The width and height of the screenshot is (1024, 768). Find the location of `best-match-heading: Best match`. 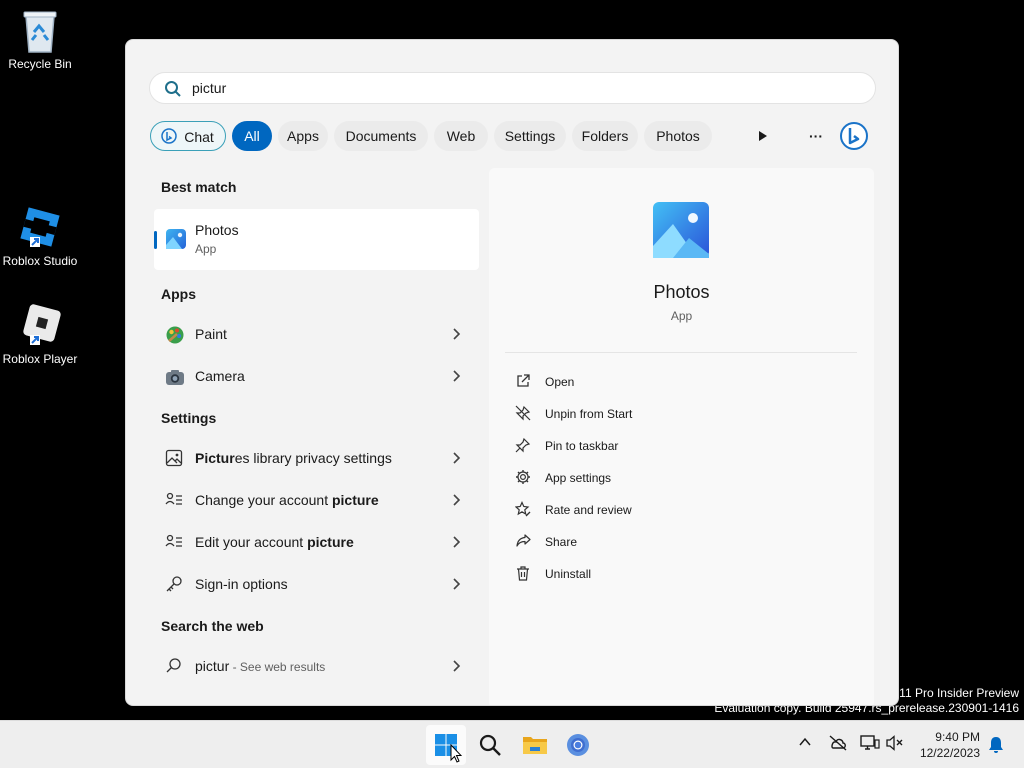

best-match-heading: Best match is located at coordinates (199, 187).